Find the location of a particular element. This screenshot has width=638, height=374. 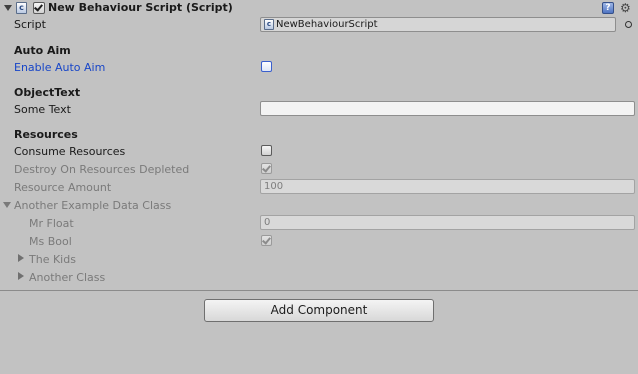

object-text-header: ObjectText is located at coordinates (47, 92).